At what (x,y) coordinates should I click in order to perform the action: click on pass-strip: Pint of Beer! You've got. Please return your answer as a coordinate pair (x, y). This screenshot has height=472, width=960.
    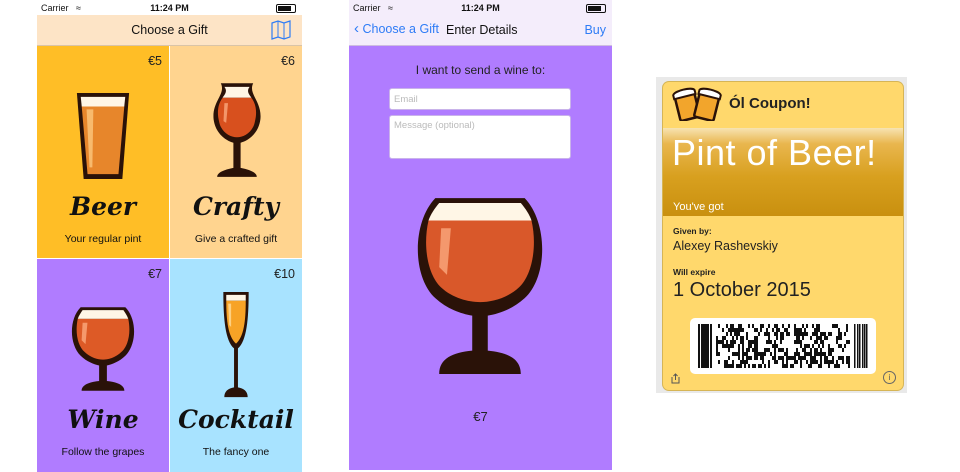
    Looking at the image, I should click on (783, 172).